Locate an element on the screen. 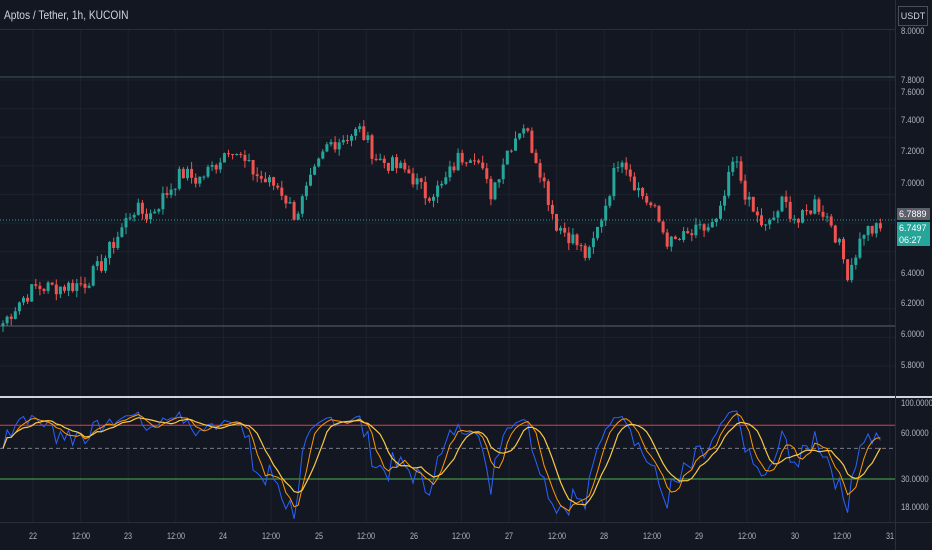 This screenshot has height=550, width=932. price-tick: 6.0000 is located at coordinates (913, 334).